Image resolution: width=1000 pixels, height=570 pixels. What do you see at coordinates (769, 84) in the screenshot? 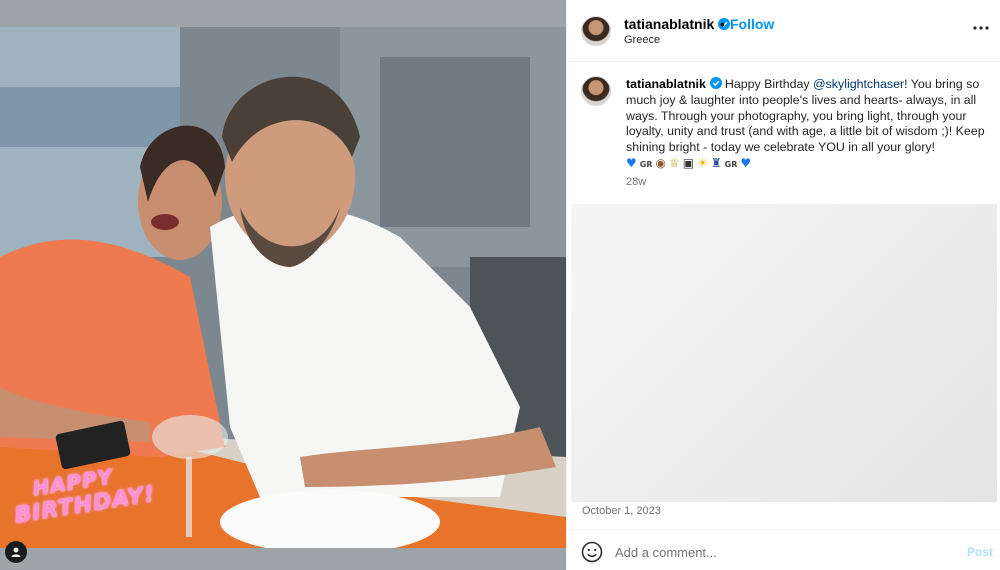
I see `caption-body-start: Happy Birthday` at bounding box center [769, 84].